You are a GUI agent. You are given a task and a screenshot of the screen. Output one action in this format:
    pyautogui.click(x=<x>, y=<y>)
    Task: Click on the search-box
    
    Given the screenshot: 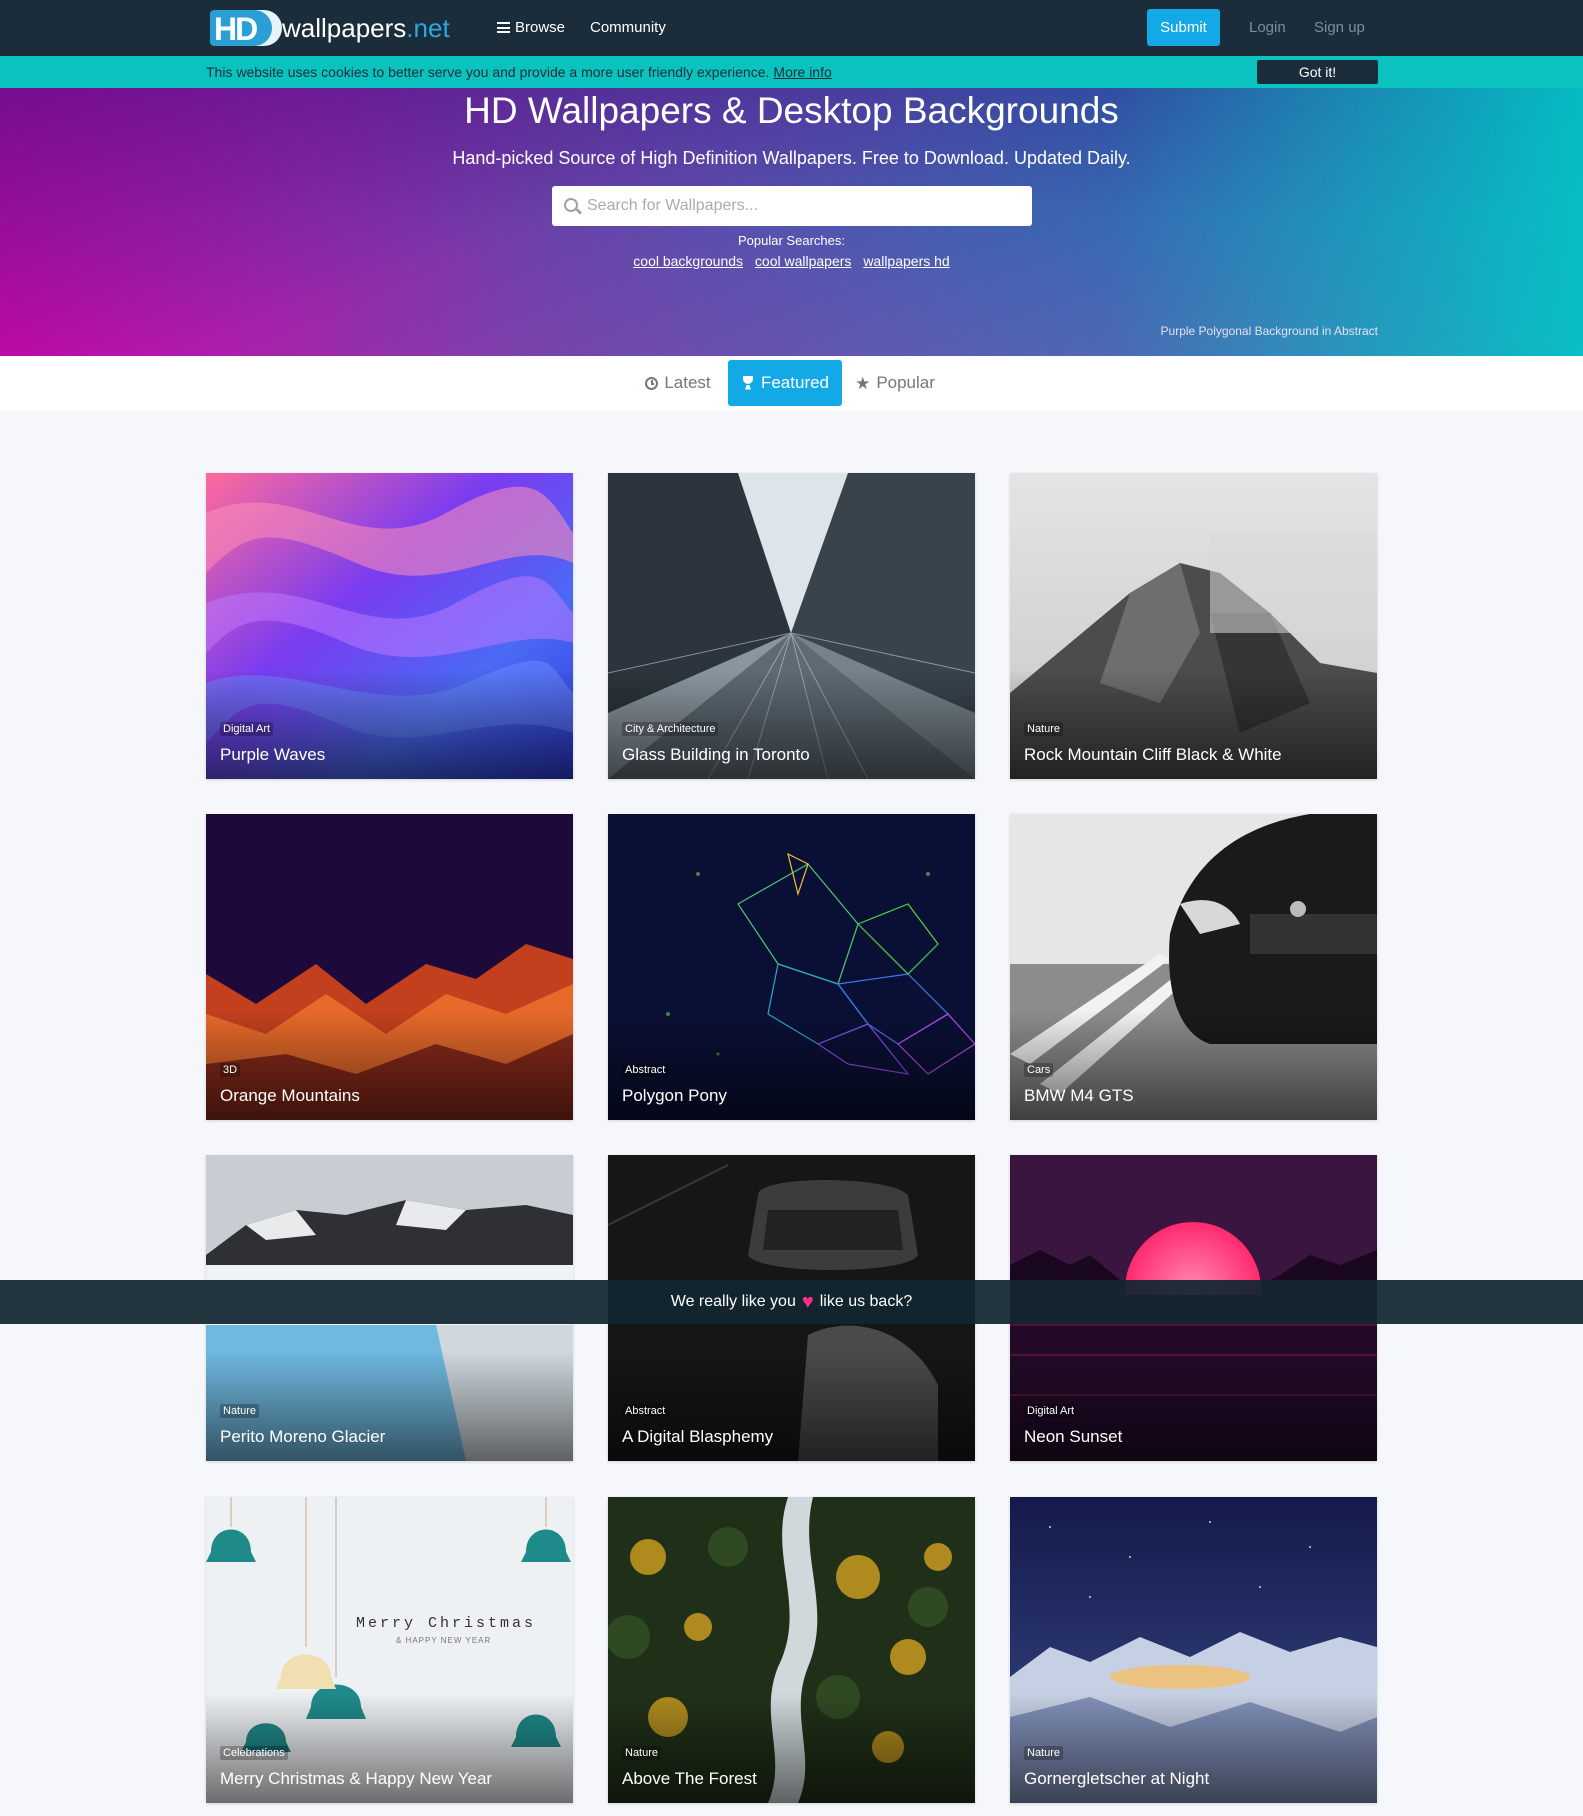 What is the action you would take?
    pyautogui.click(x=792, y=206)
    